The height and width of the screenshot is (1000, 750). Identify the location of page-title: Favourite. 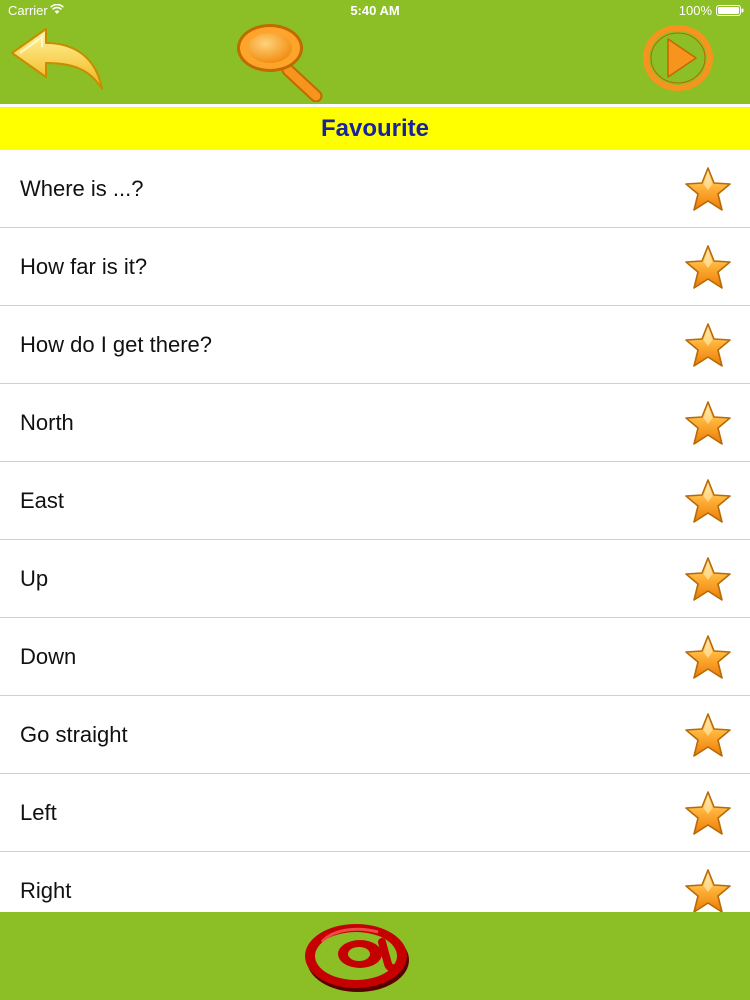
(375, 128).